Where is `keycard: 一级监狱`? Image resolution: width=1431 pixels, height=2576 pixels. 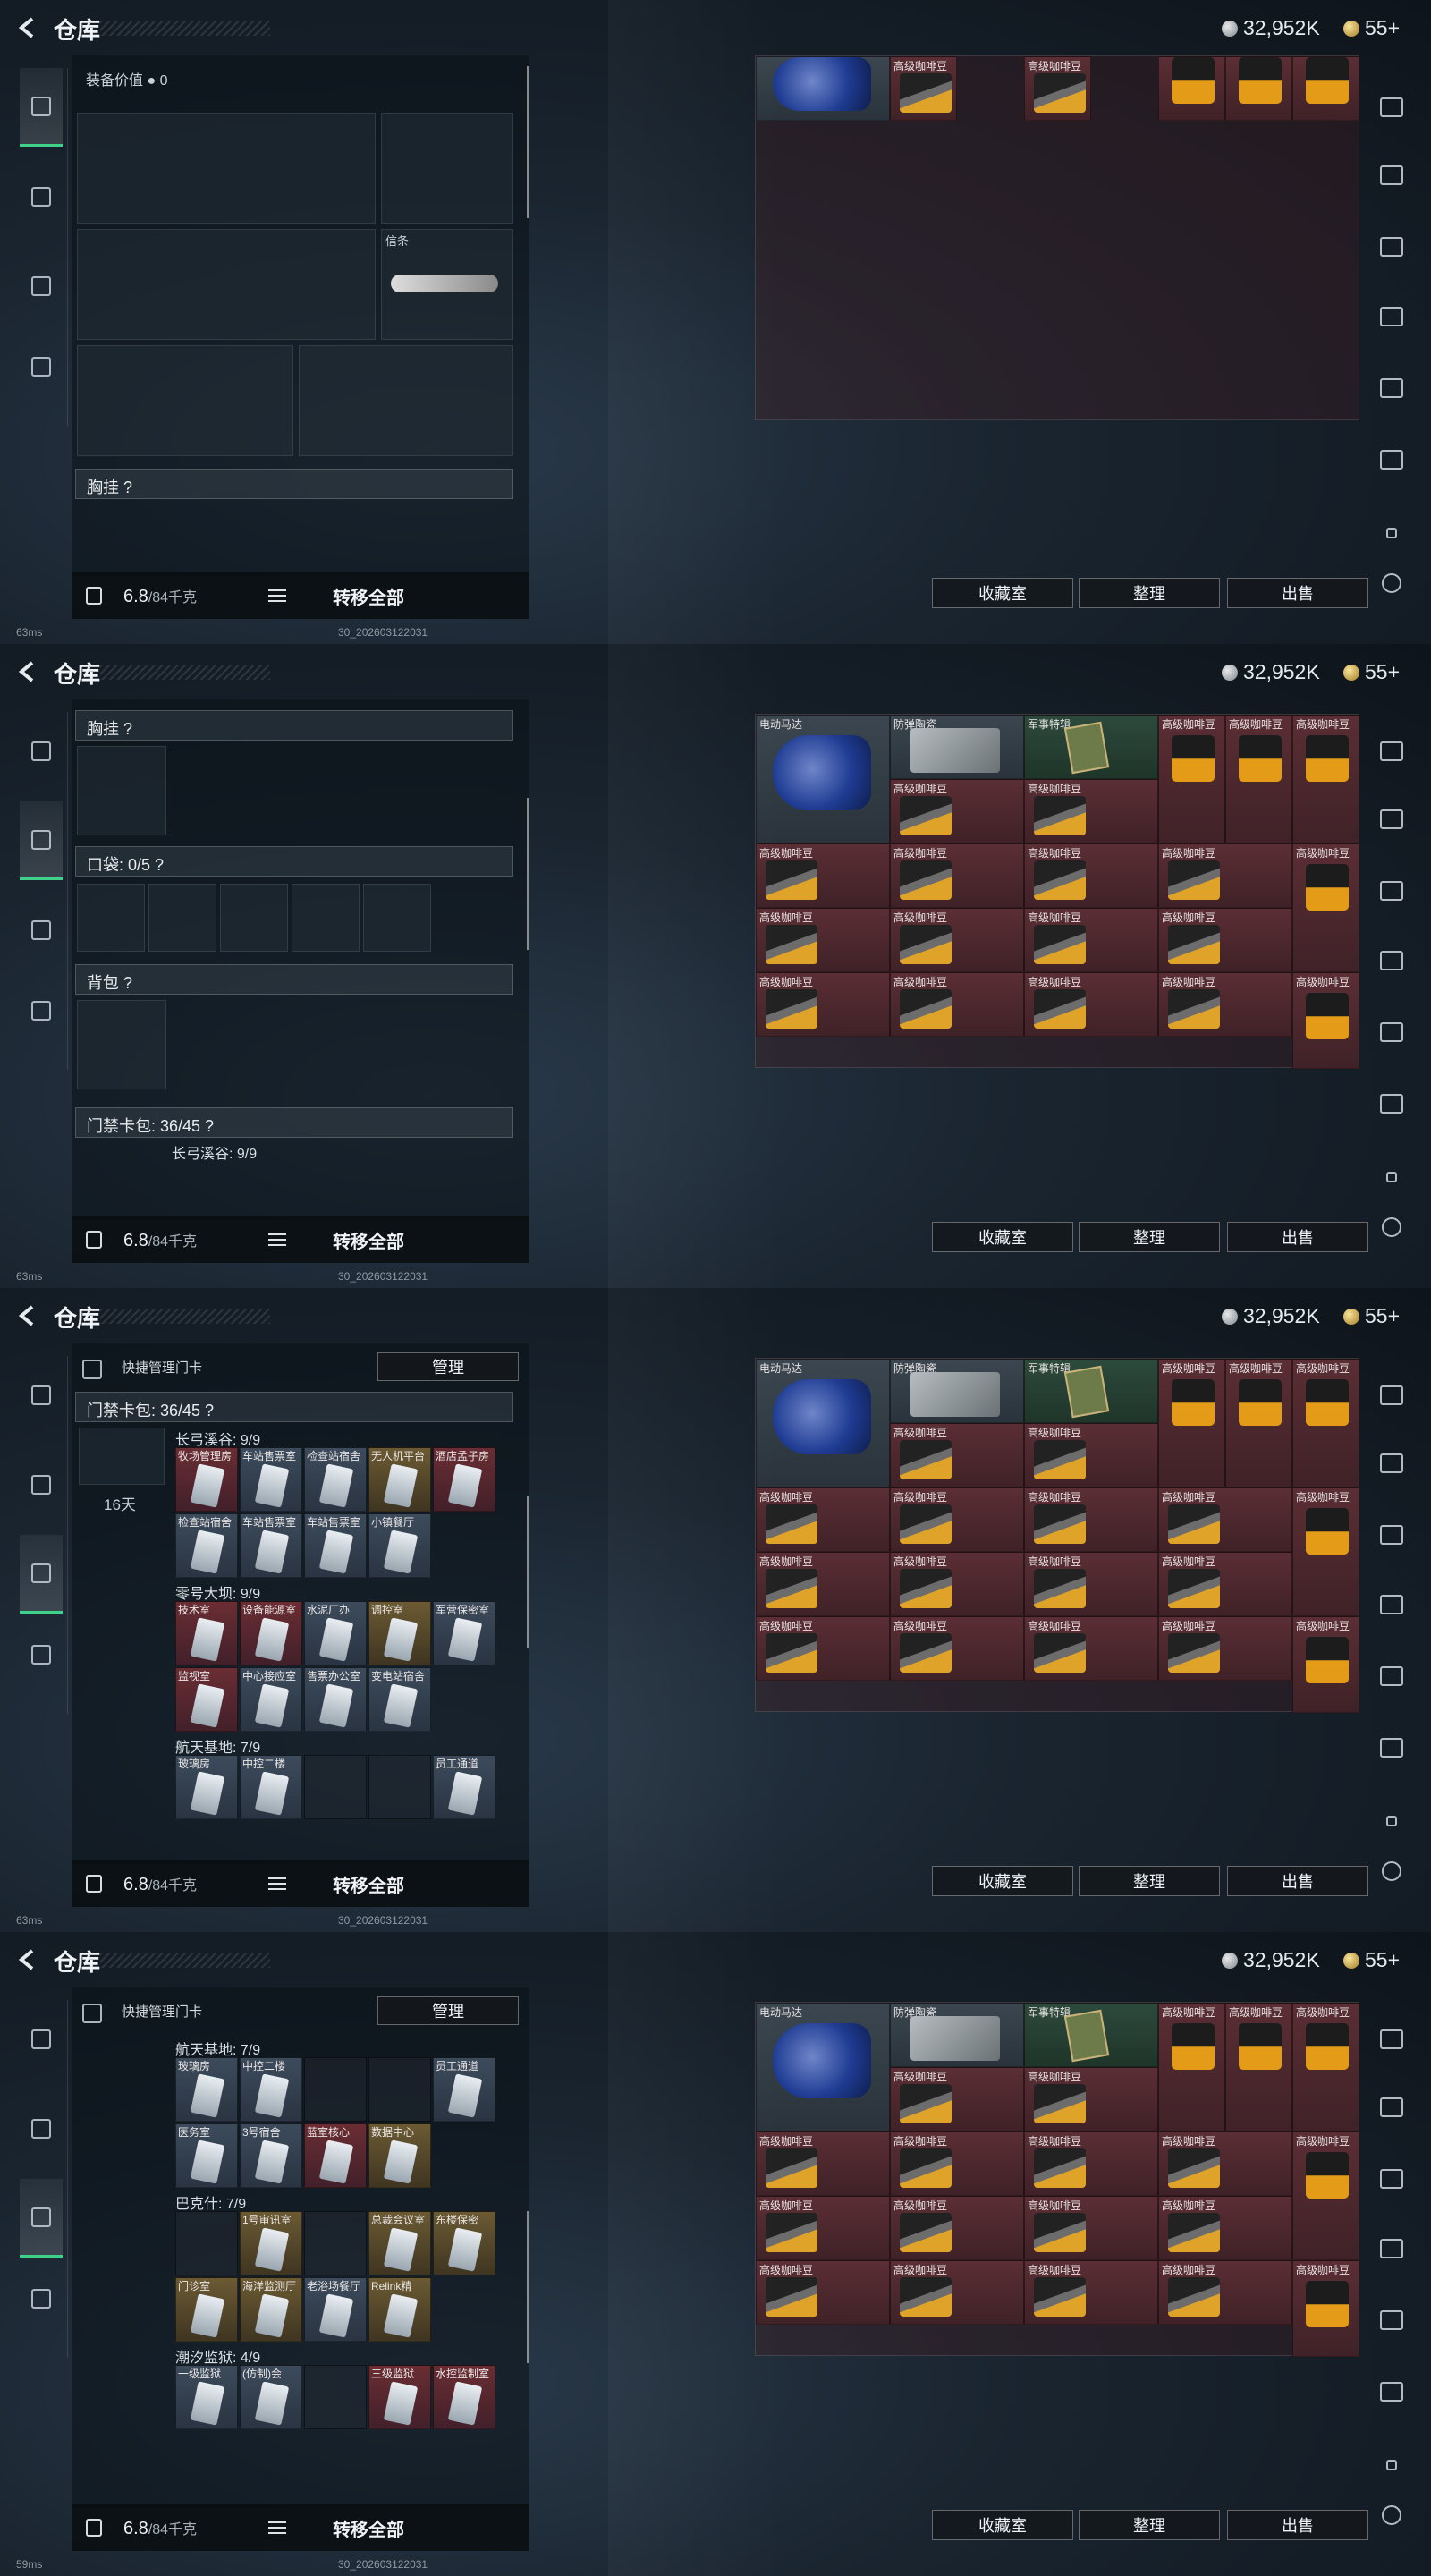
keycard: 一级监狱 is located at coordinates (207, 2397).